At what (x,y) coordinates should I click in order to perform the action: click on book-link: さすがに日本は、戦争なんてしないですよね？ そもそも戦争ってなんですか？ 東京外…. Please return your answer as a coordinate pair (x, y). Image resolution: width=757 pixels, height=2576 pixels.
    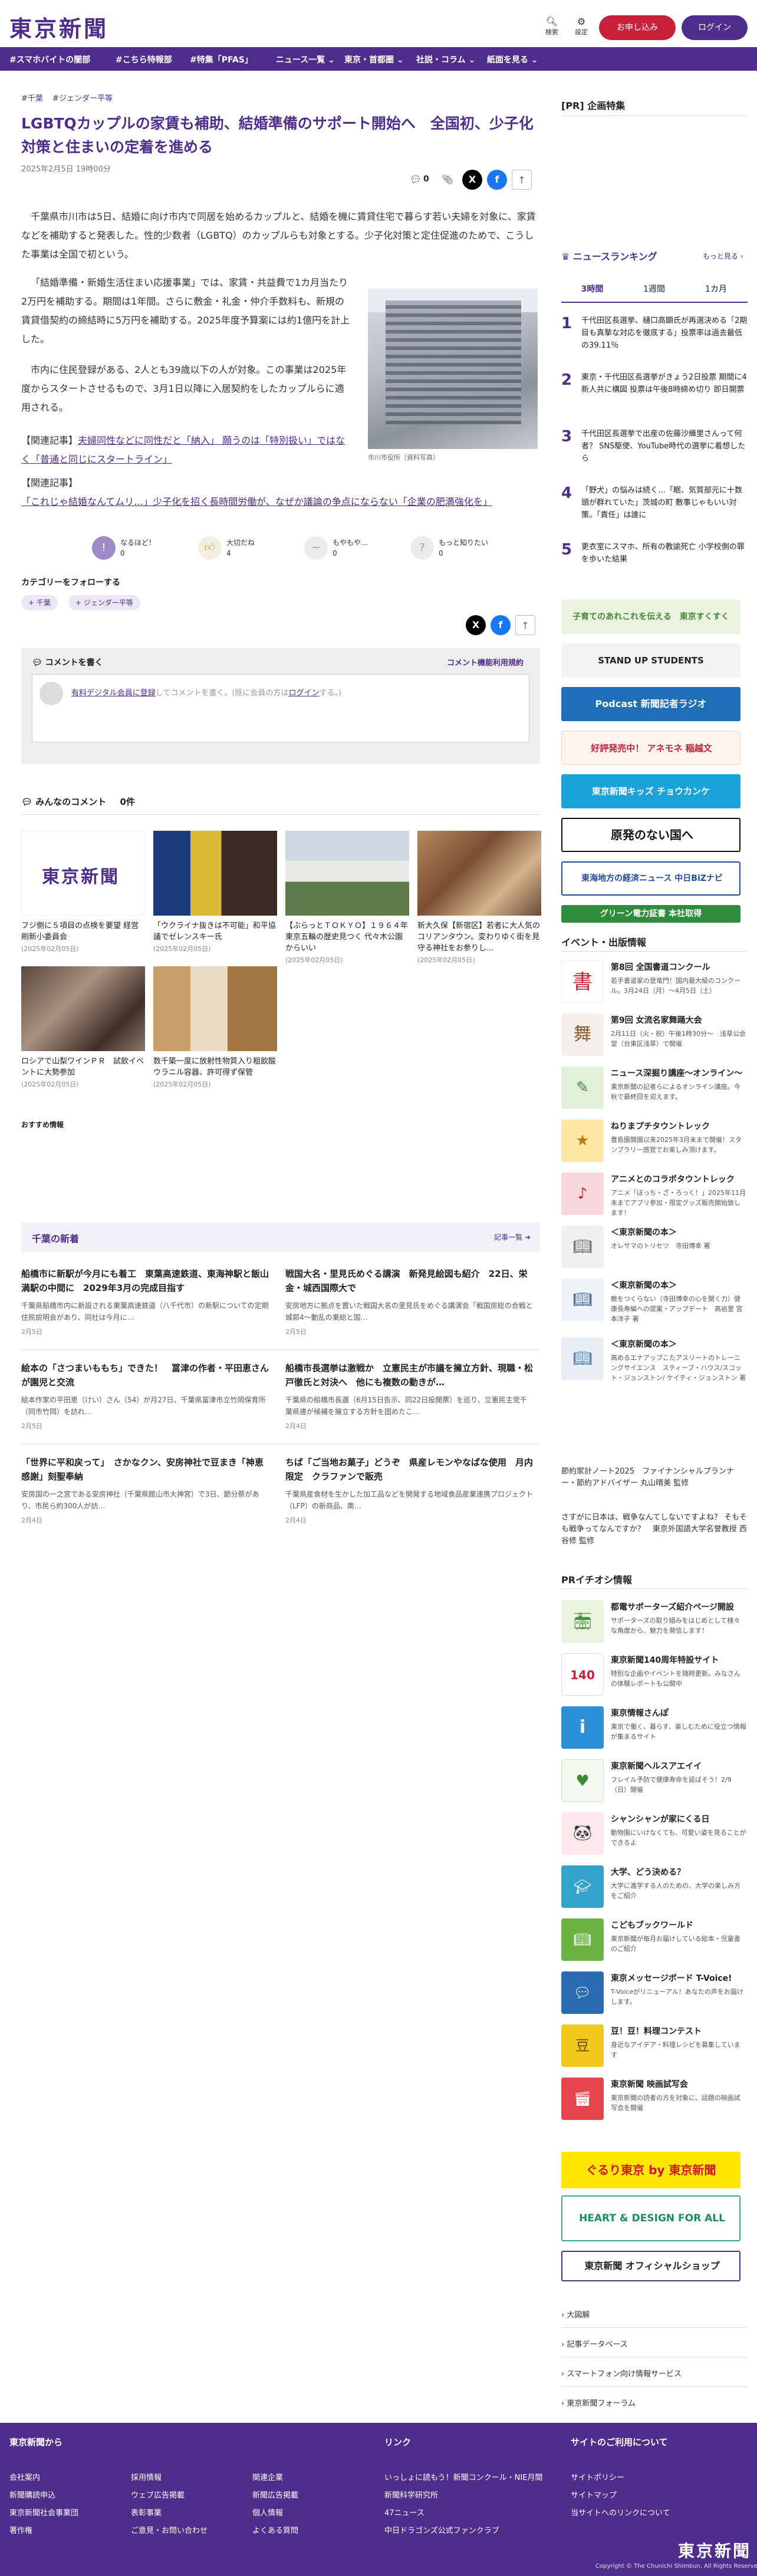
    Looking at the image, I should click on (654, 1529).